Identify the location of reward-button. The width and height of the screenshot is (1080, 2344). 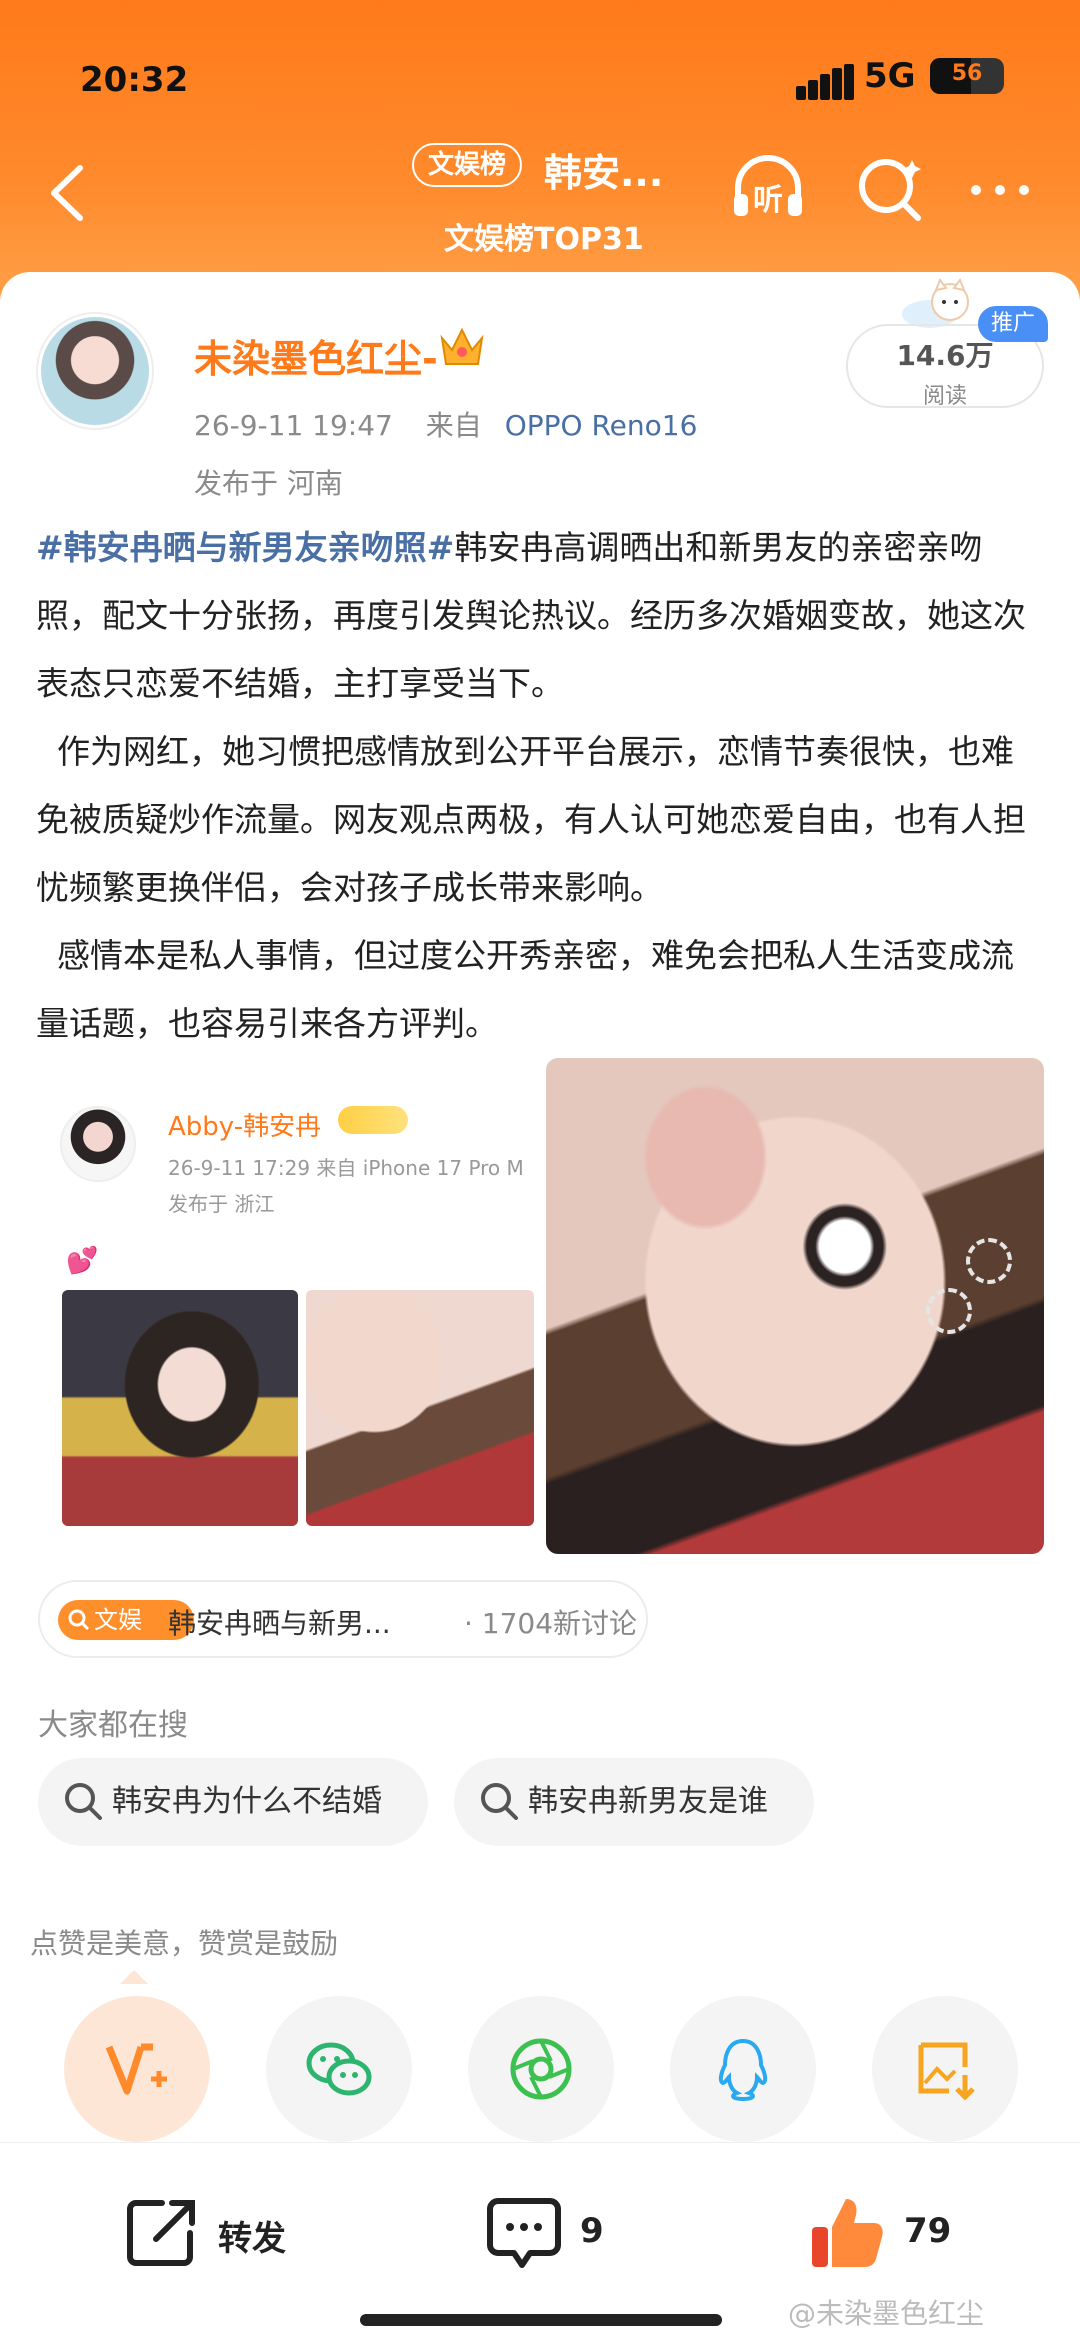
(137, 2069).